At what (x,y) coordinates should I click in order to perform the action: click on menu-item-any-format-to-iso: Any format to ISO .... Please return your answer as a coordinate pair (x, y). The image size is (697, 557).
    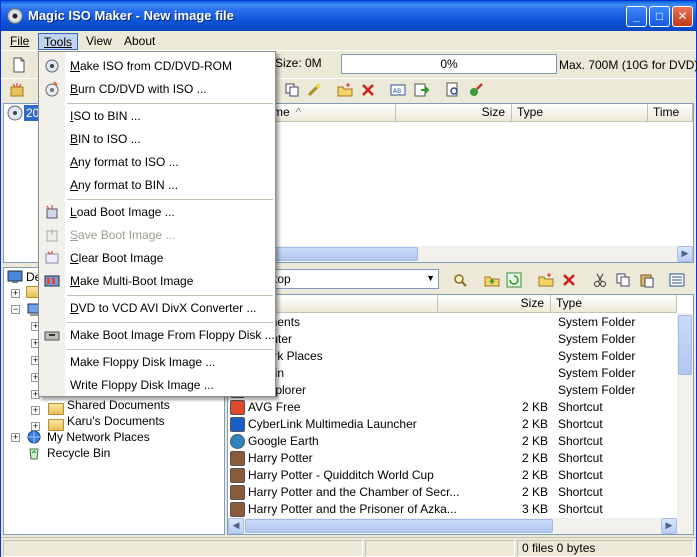
    Looking at the image, I should click on (157, 162).